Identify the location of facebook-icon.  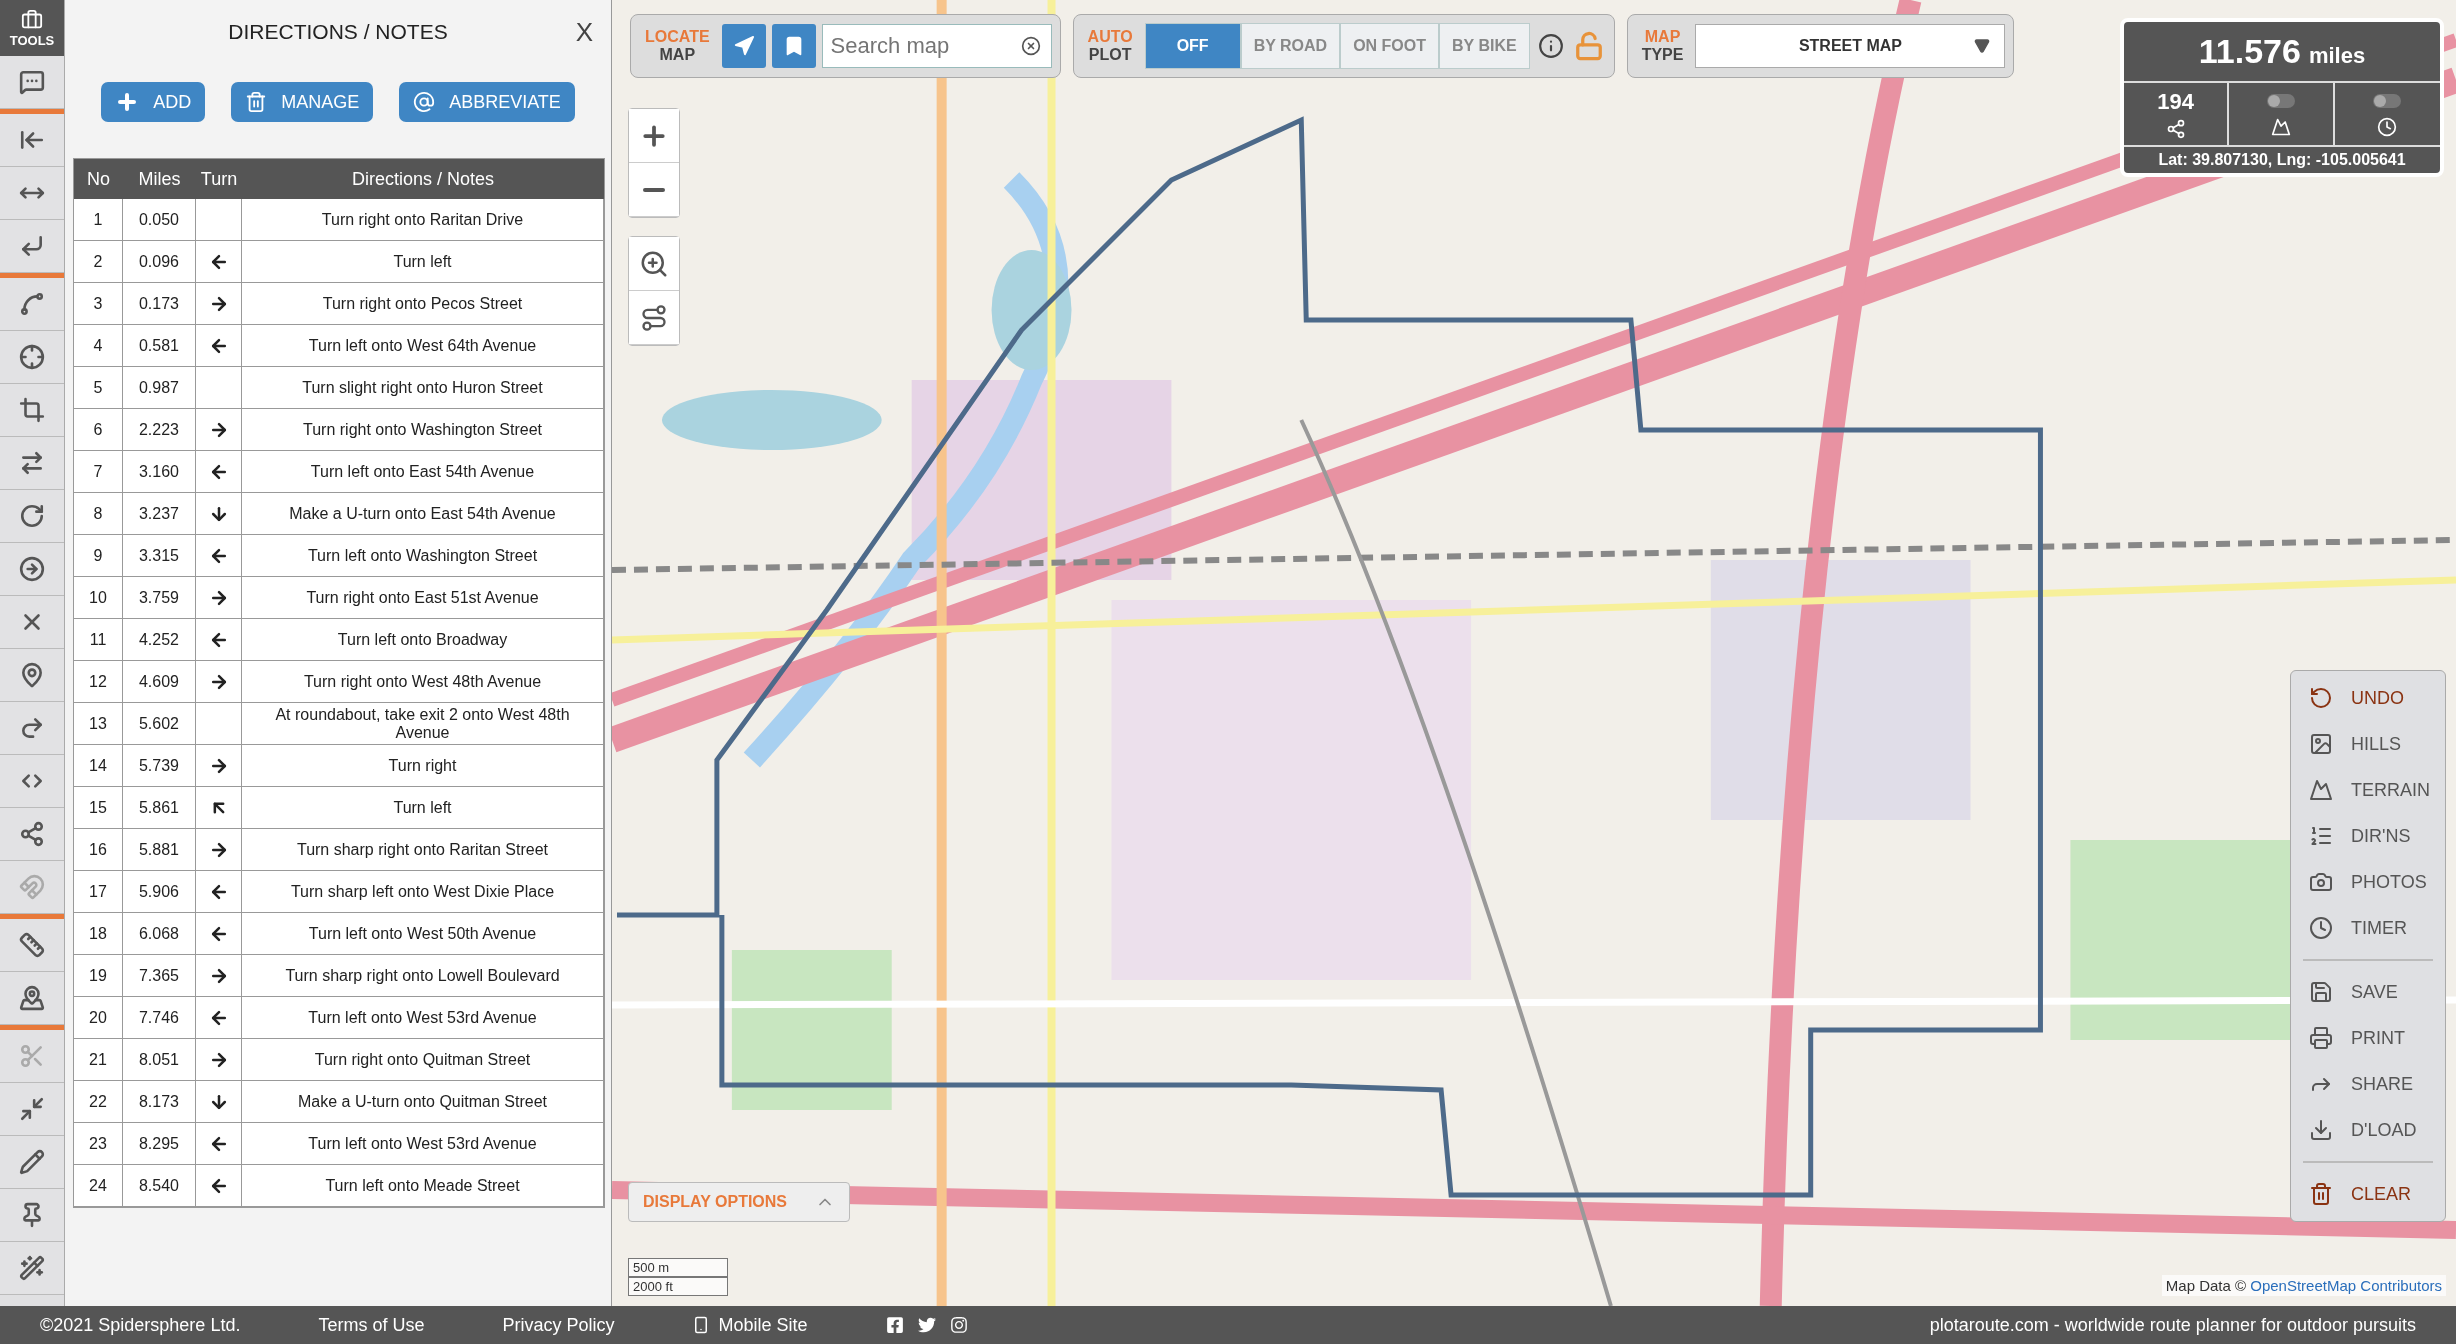
(894, 1325).